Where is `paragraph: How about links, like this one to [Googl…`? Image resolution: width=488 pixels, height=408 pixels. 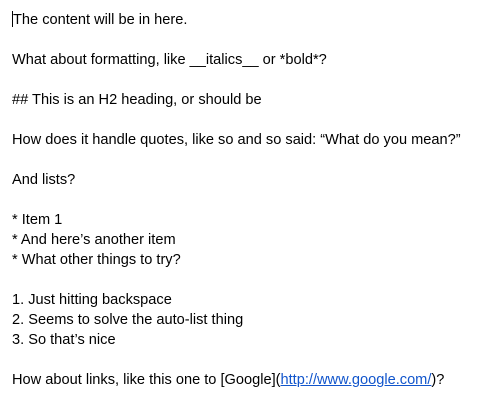 paragraph: How about links, like this one to [Googl… is located at coordinates (248, 380).